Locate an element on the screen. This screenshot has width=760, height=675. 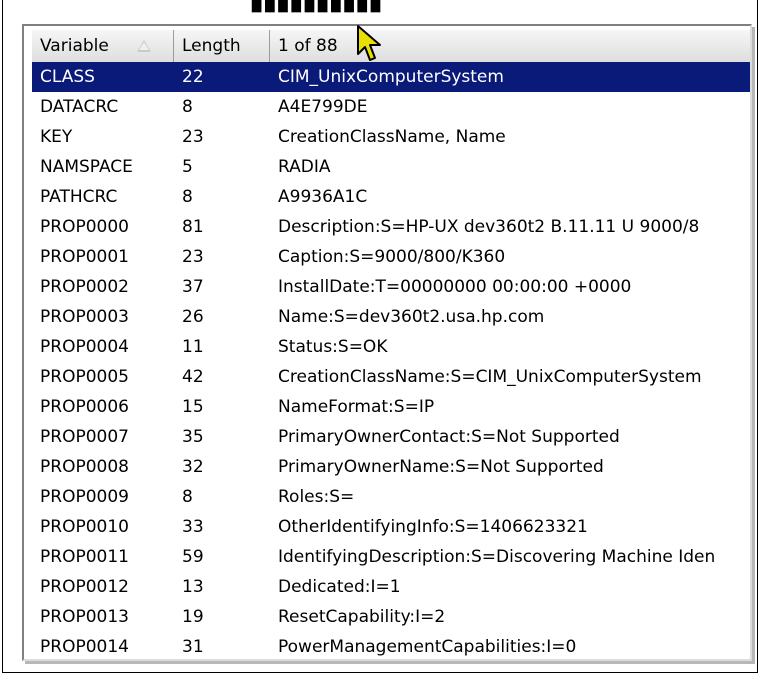
cell-value: Name:S=dev360t2.usa.hp.com is located at coordinates (411, 317).